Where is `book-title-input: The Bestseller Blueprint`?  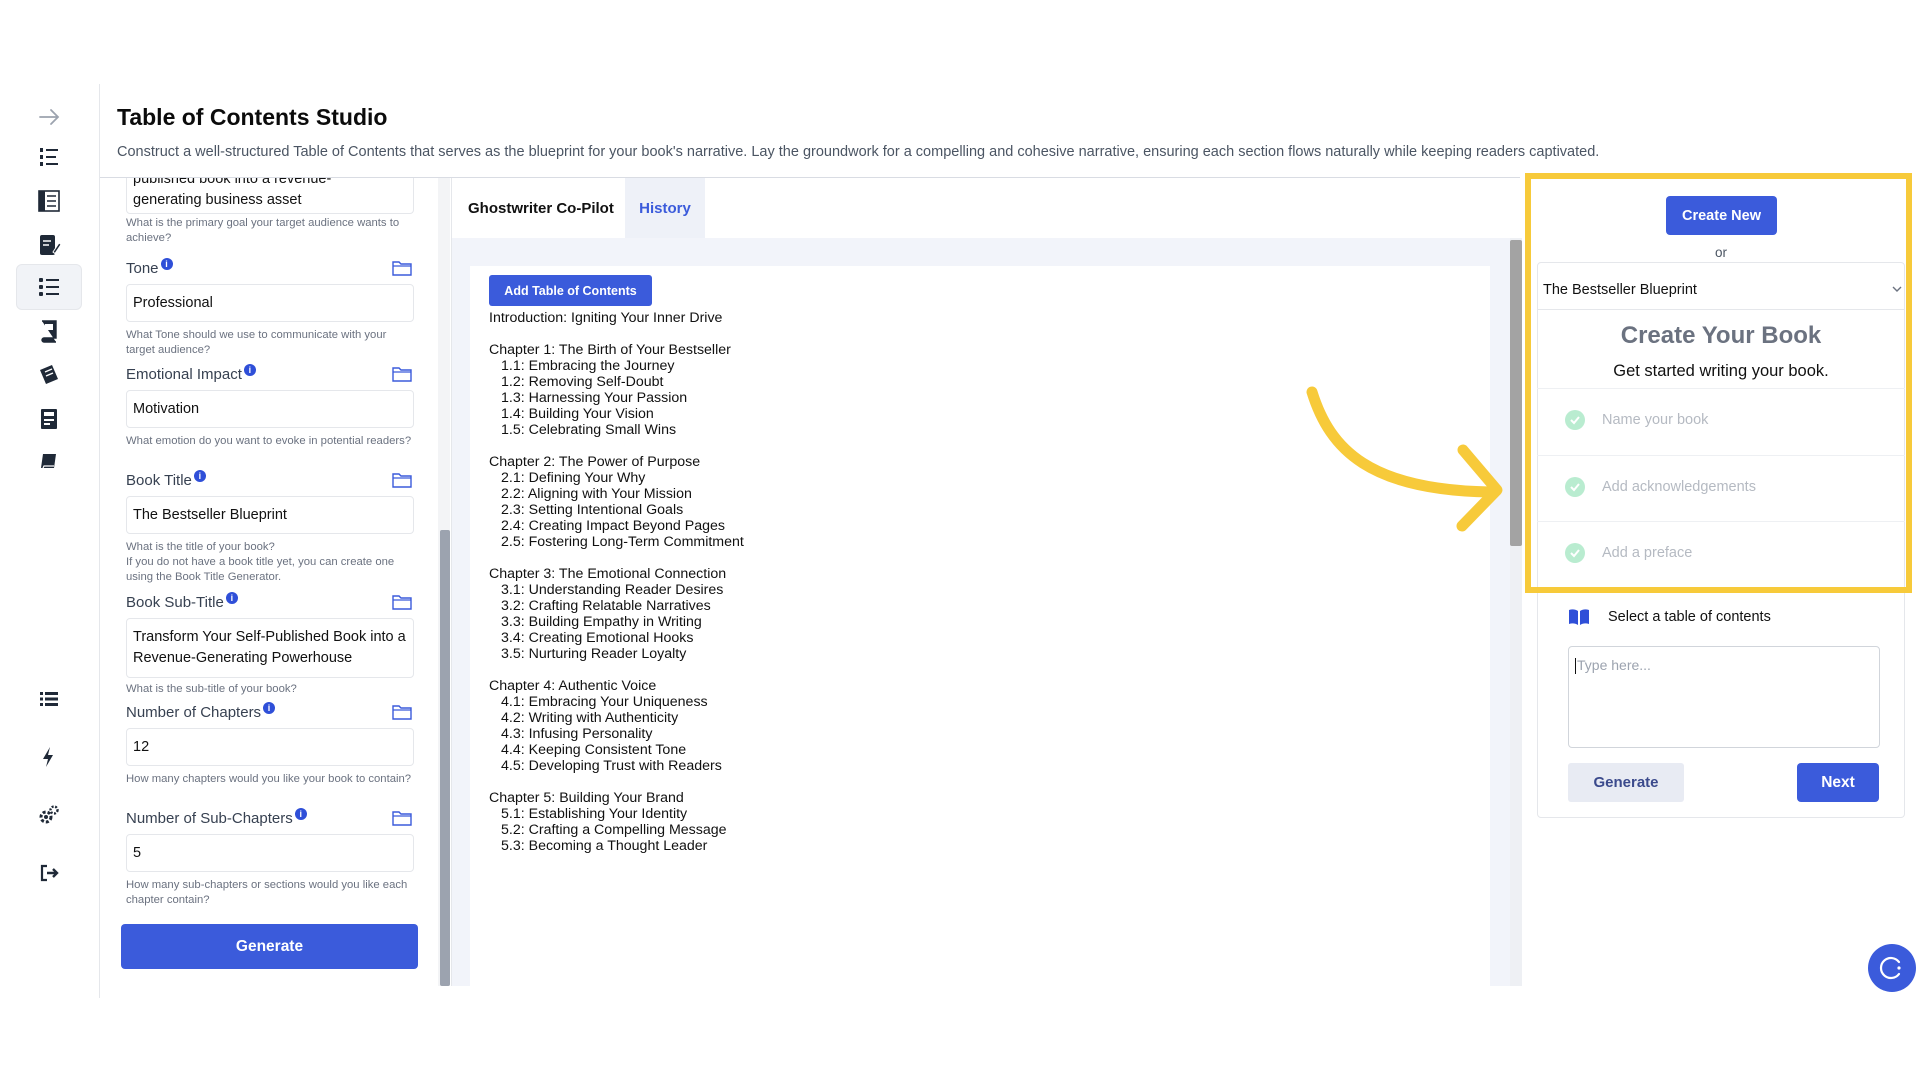 book-title-input: The Bestseller Blueprint is located at coordinates (270, 515).